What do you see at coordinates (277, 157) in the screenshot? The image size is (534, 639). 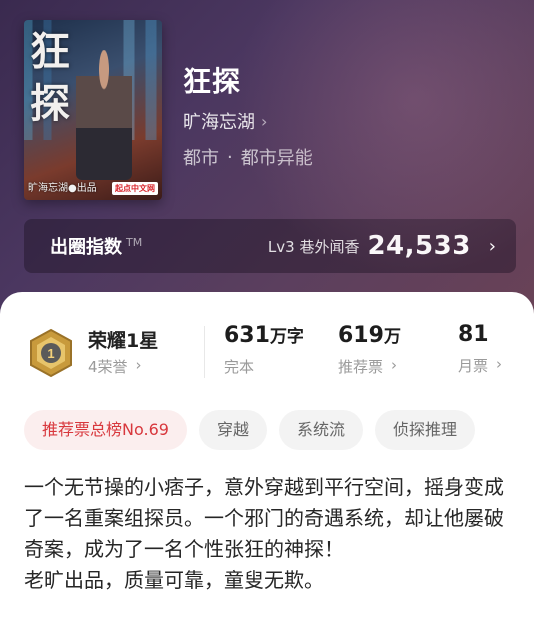 I see `subcategory: 都市异能` at bounding box center [277, 157].